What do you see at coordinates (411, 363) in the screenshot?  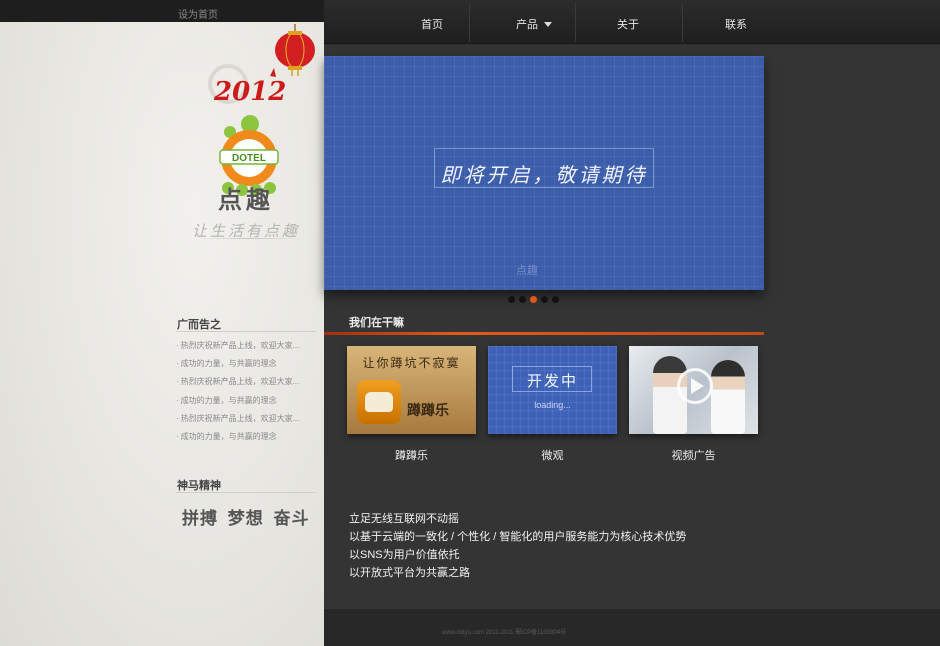 I see `dundunle-thumb-heading: 让你蹲坑不寂寞` at bounding box center [411, 363].